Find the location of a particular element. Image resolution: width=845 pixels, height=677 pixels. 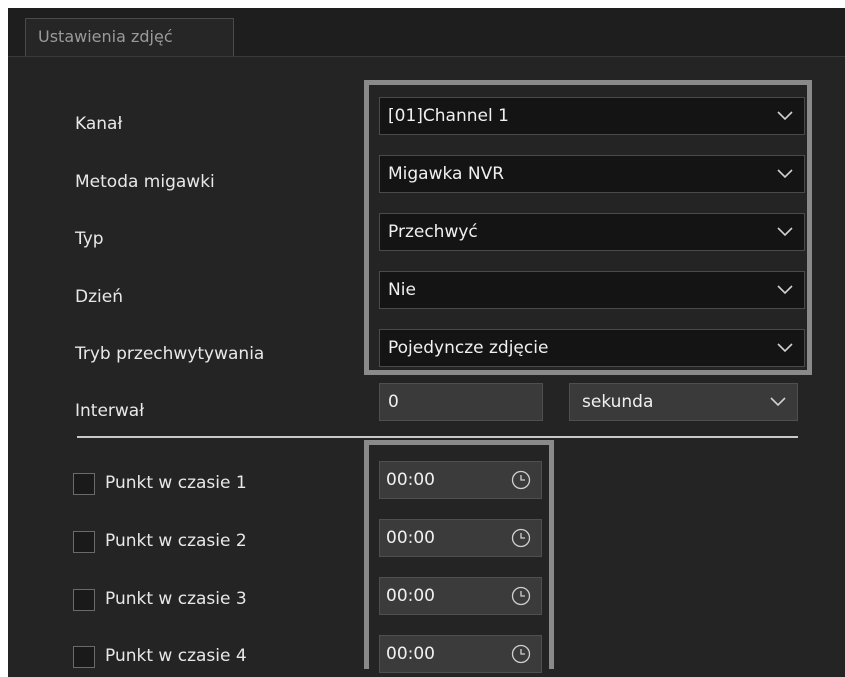

day-select-value: Nie is located at coordinates (402, 290).